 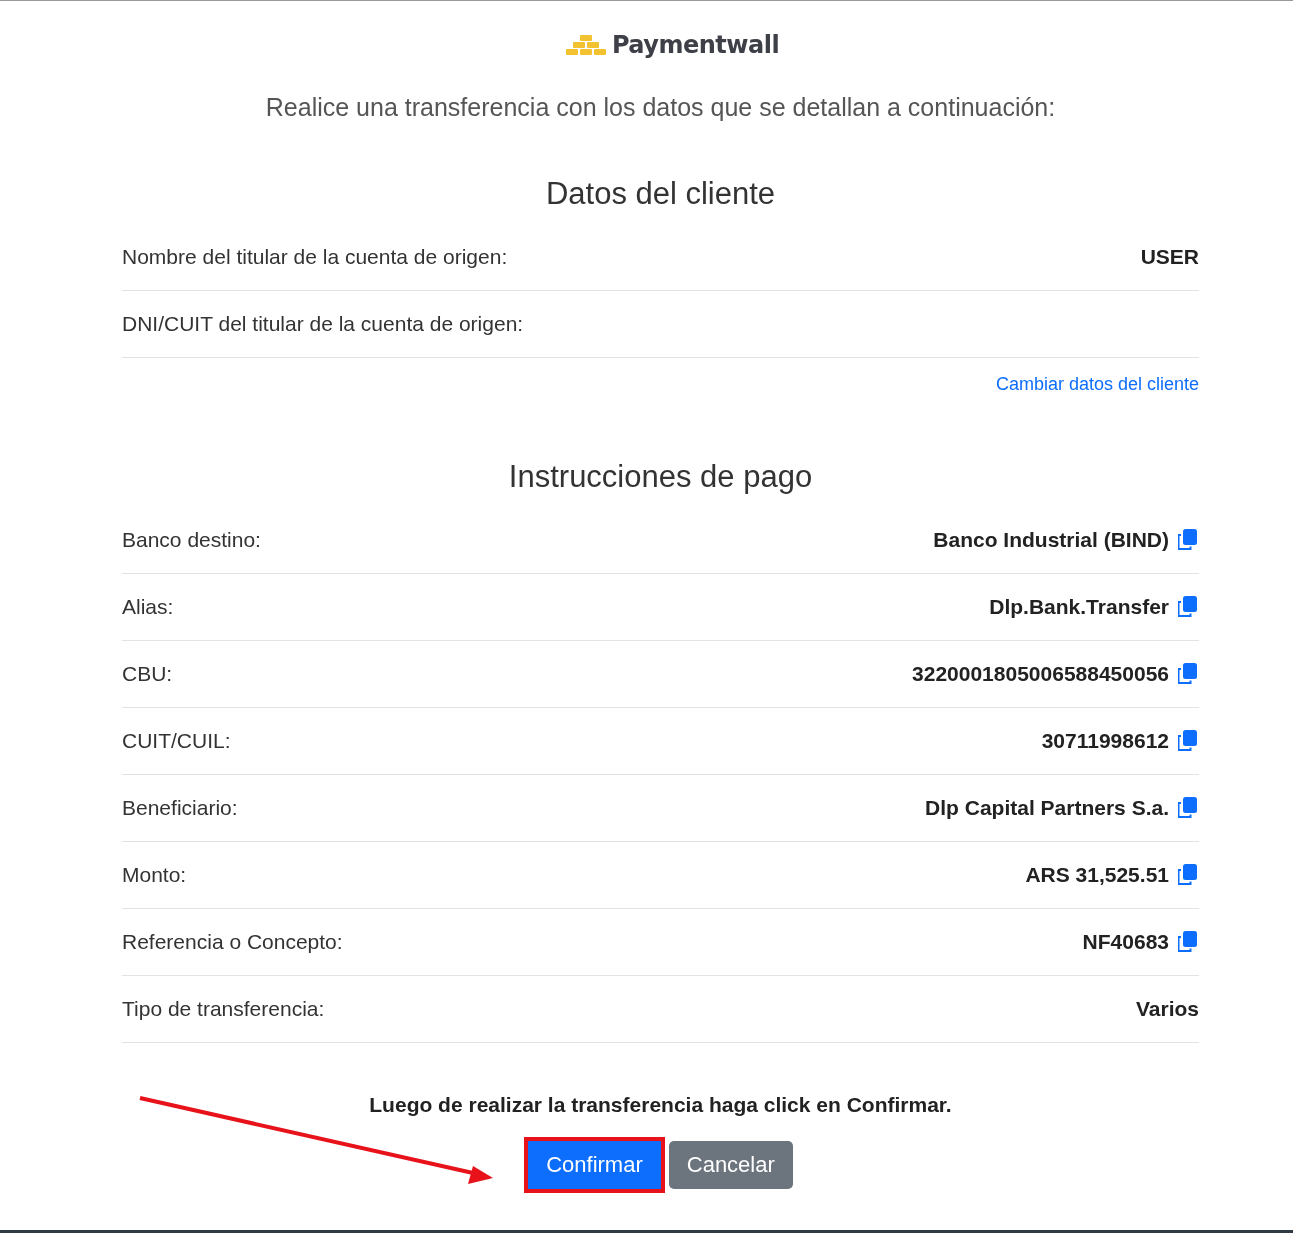 I want to click on change-client-link: Cambiar datos del cliente, so click(x=1097, y=384).